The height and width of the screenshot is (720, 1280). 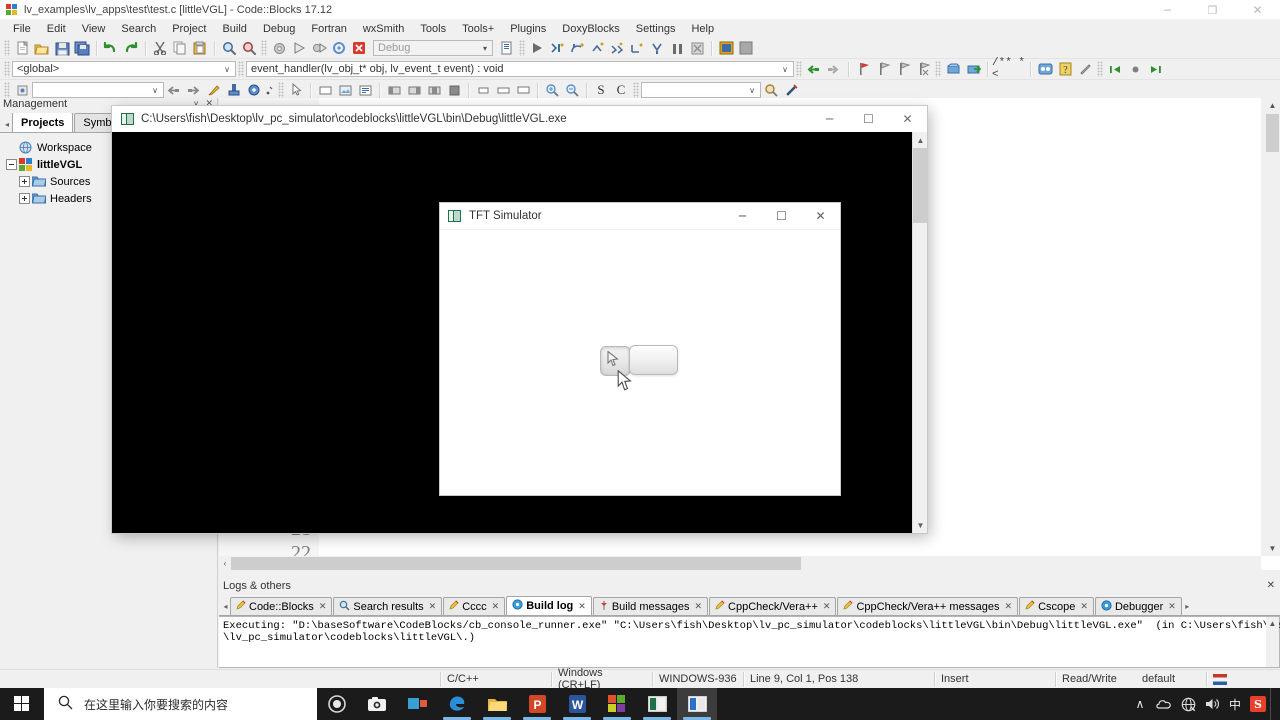 I want to click on target-select-icon, so click(x=507, y=48).